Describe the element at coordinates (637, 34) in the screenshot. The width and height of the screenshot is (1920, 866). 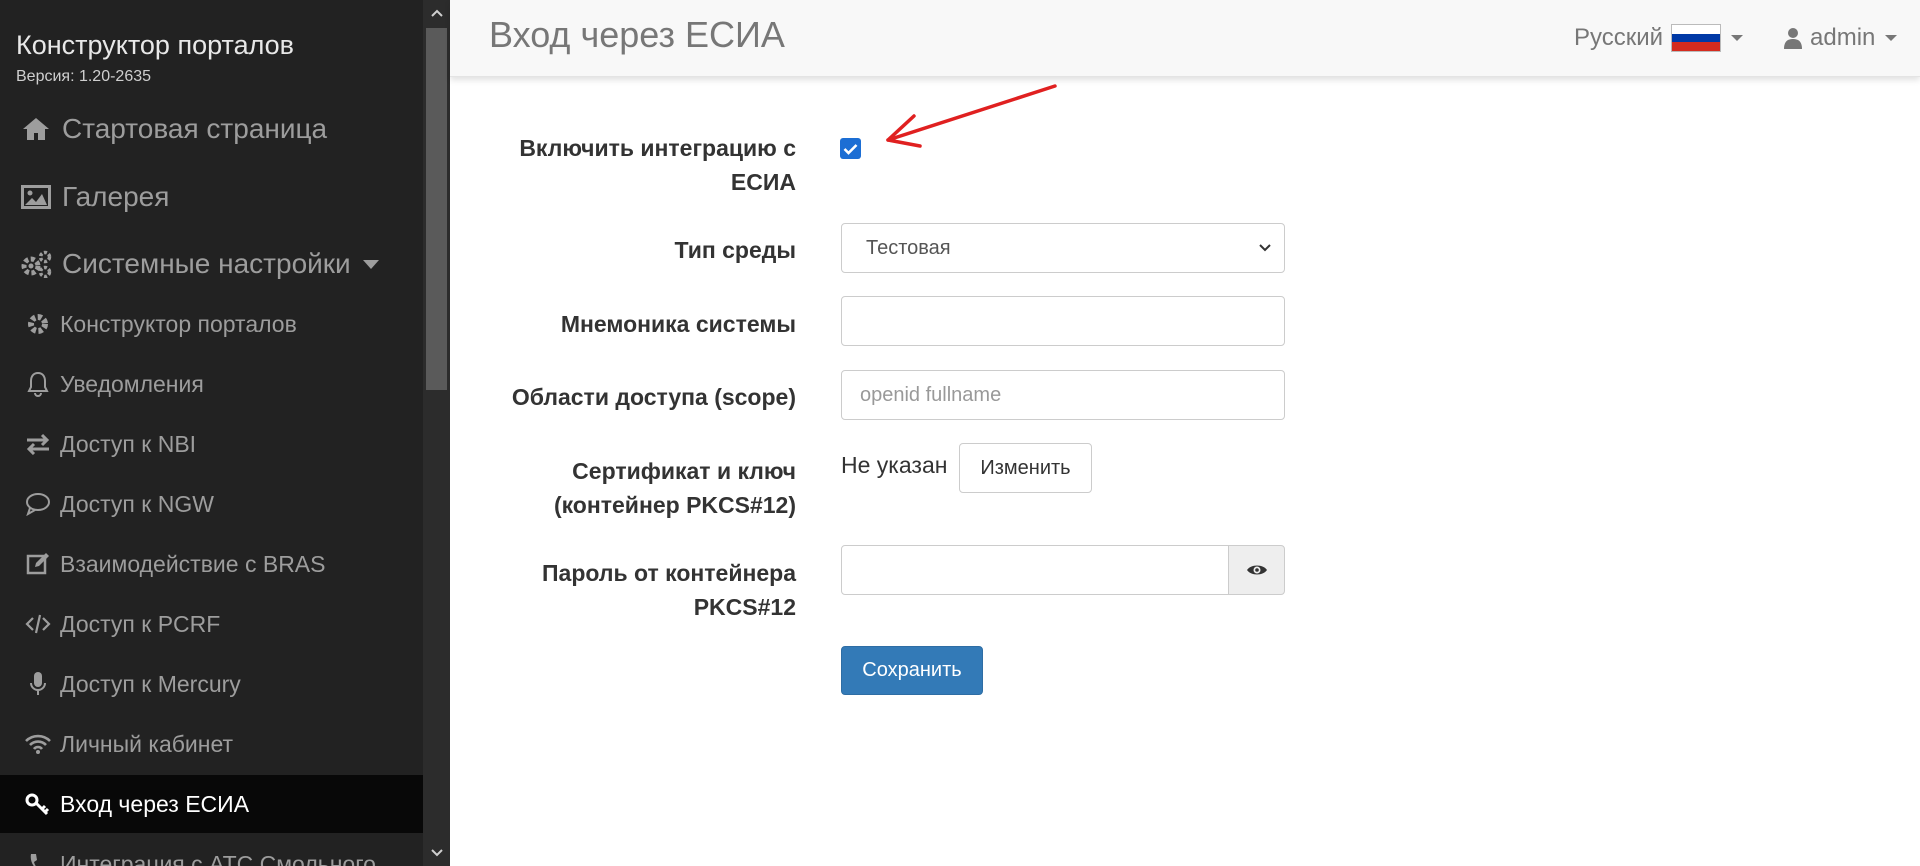
I see `page-title: Вход через ЕСИА` at that location.